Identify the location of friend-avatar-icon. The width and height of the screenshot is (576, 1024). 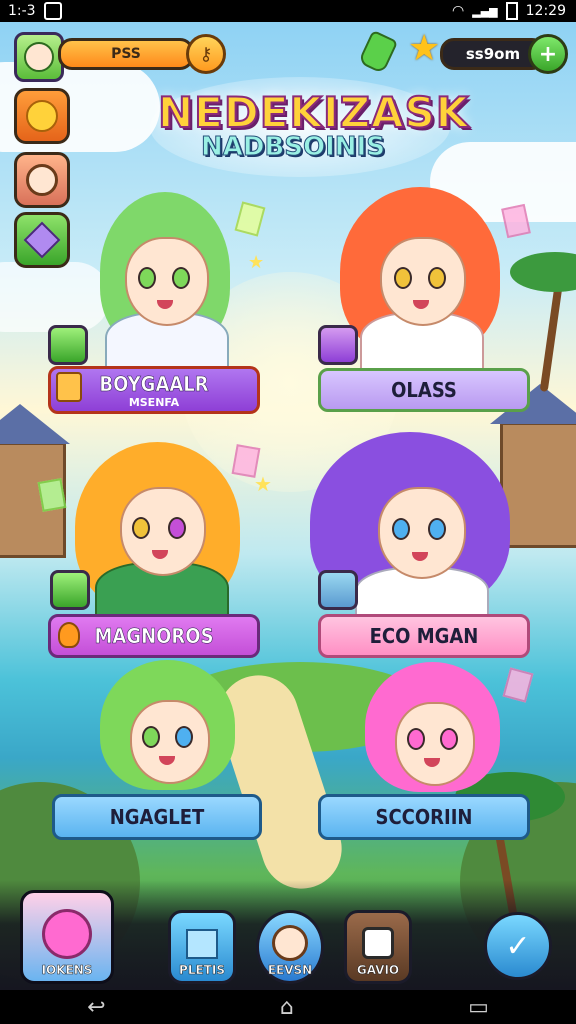
(42, 180).